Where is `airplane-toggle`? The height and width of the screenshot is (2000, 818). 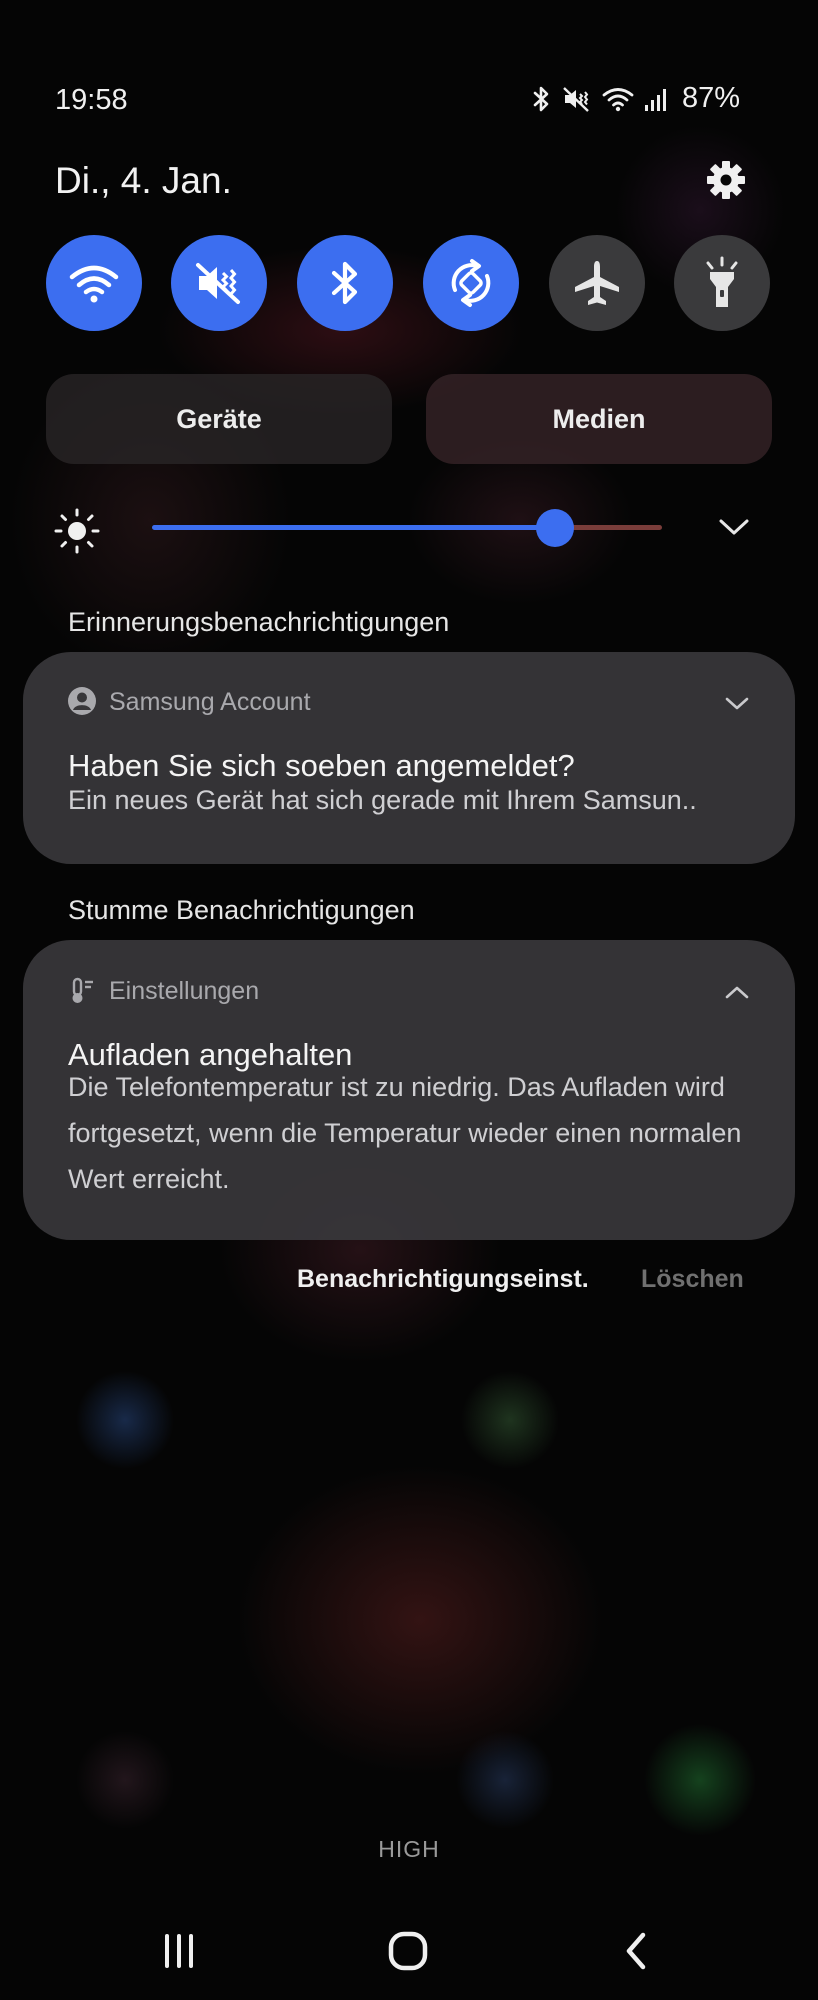
airplane-toggle is located at coordinates (597, 283).